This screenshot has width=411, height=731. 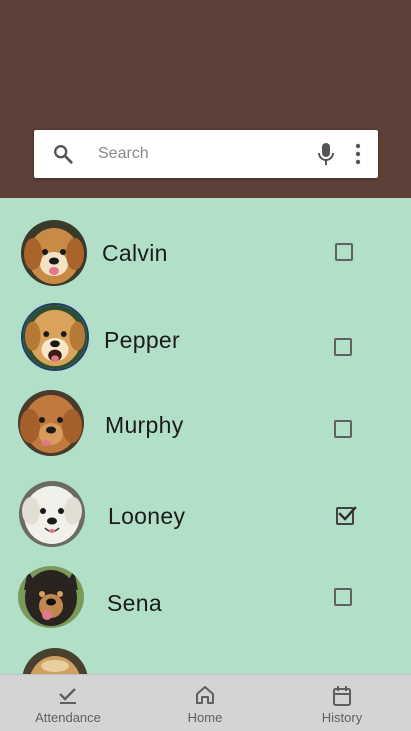 I want to click on dog-name: Pepper, so click(x=142, y=340).